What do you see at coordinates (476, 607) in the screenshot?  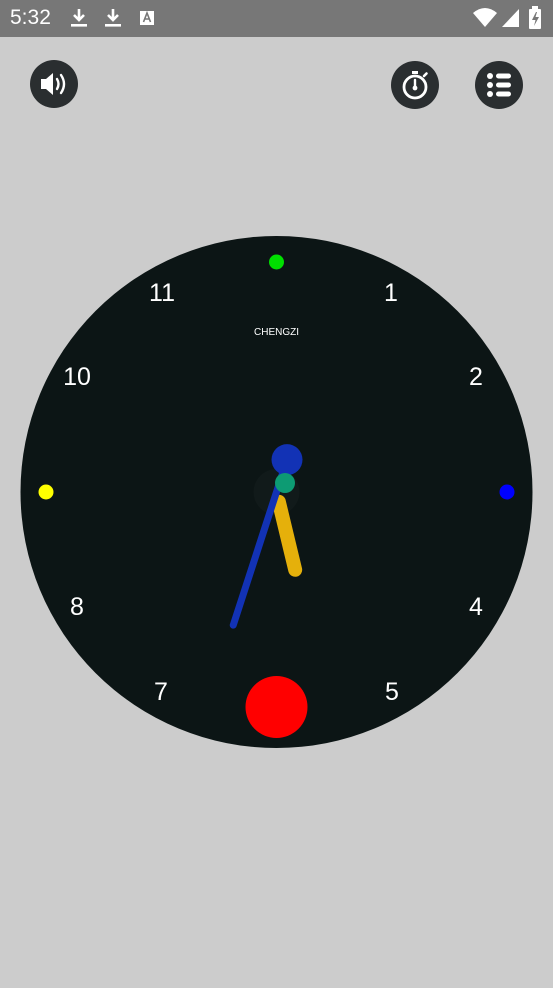 I see `hour-label-4: 4` at bounding box center [476, 607].